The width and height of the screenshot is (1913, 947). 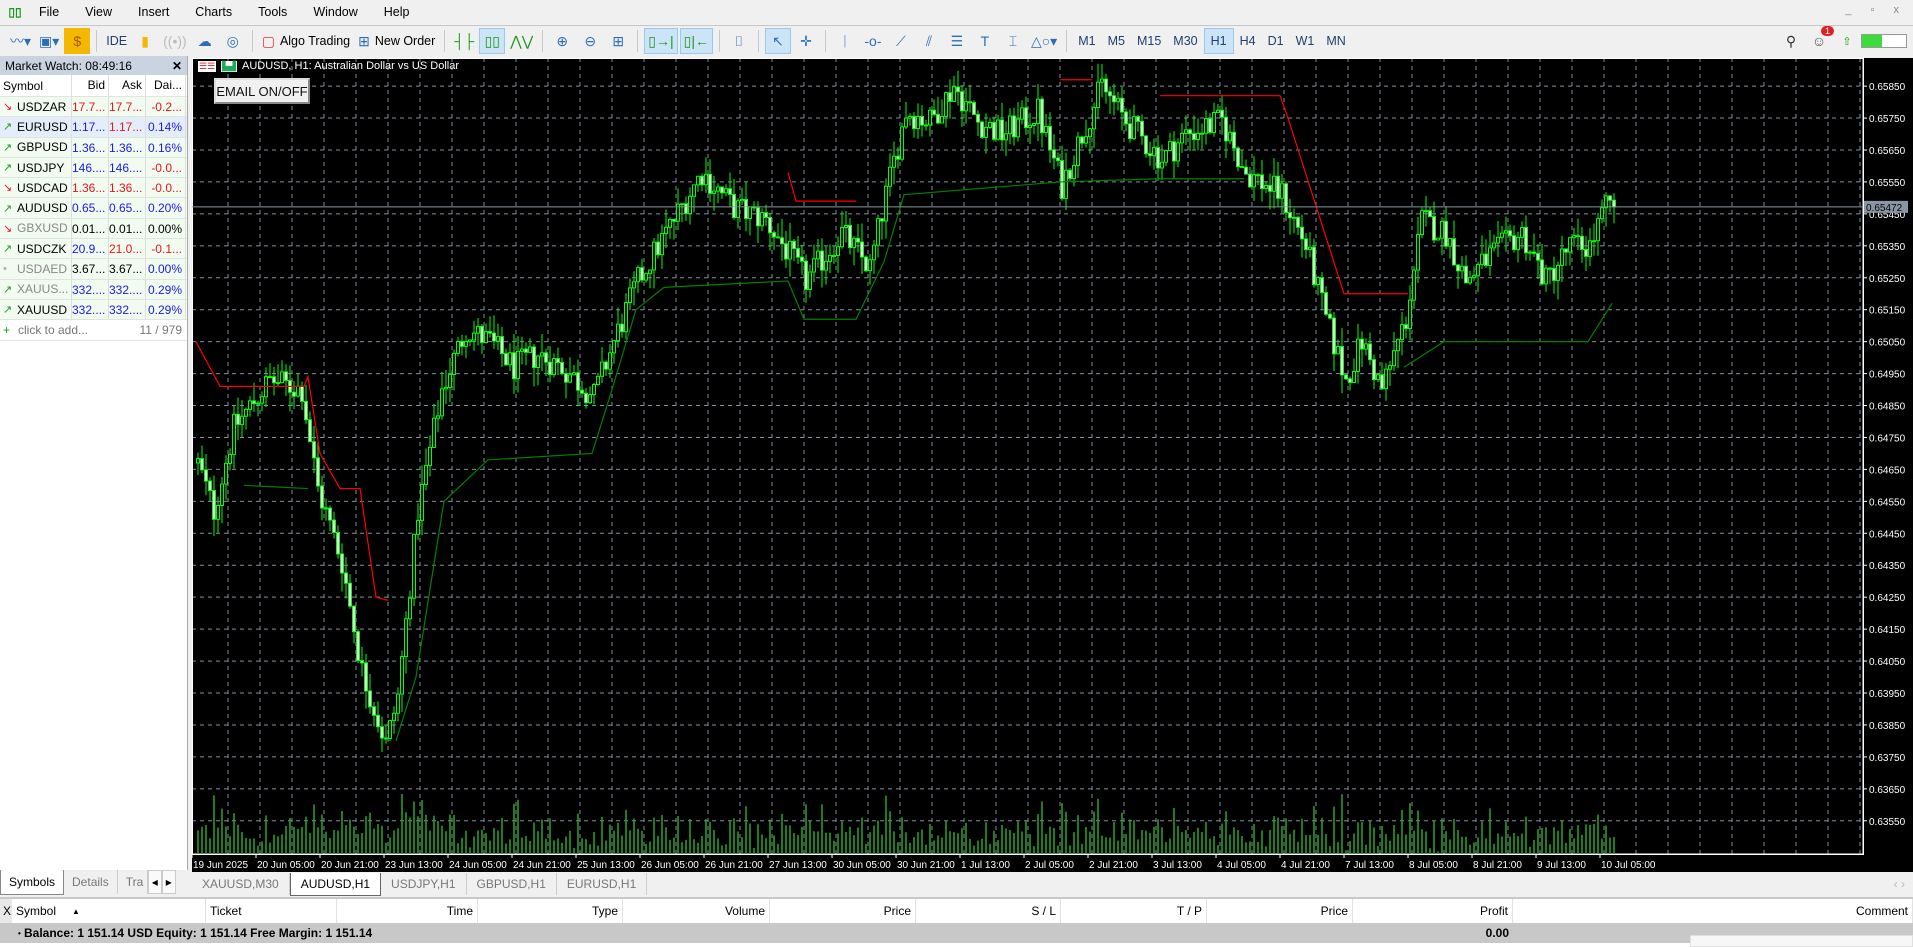 What do you see at coordinates (1713, 911) in the screenshot?
I see `col-comment: Comment` at bounding box center [1713, 911].